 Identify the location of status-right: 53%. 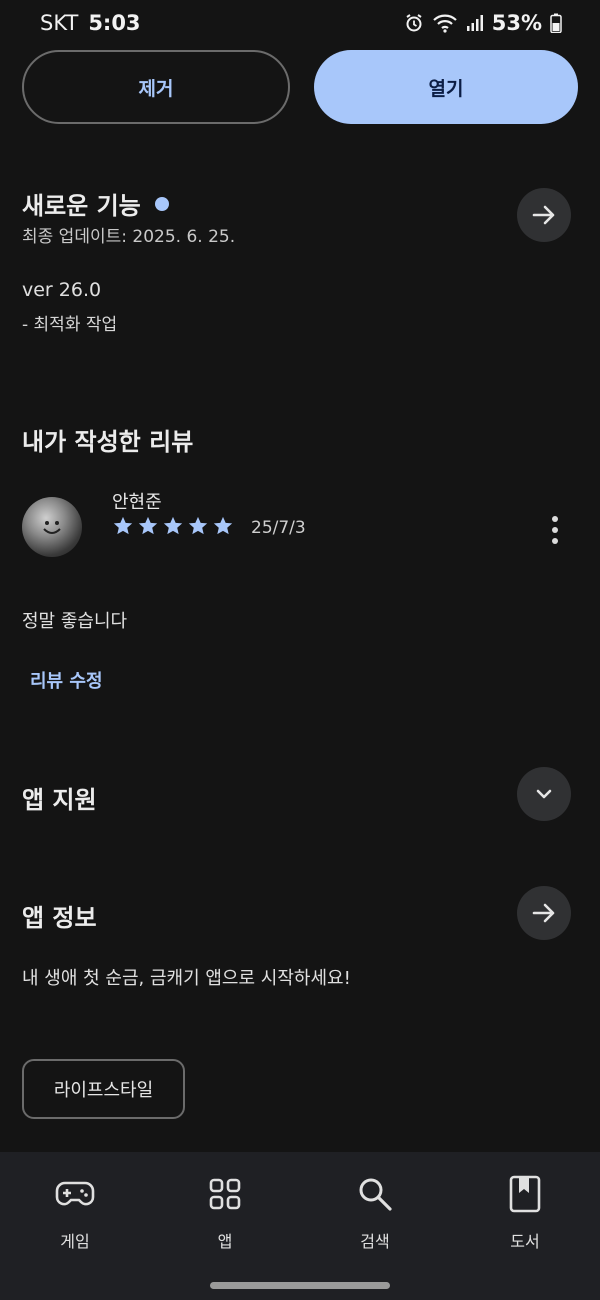
(483, 23).